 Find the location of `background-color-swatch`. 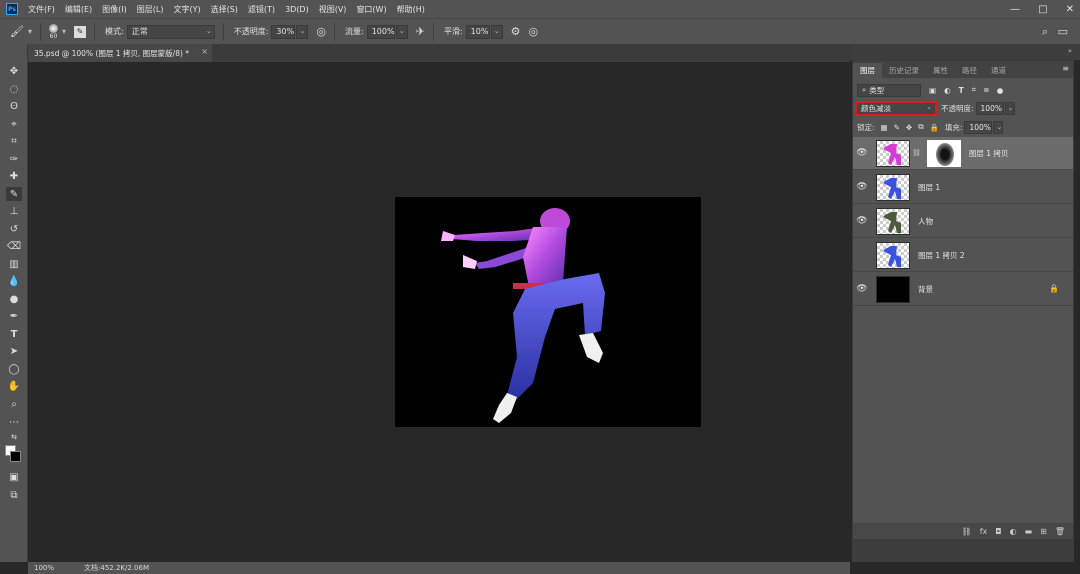

background-color-swatch is located at coordinates (15, 456).